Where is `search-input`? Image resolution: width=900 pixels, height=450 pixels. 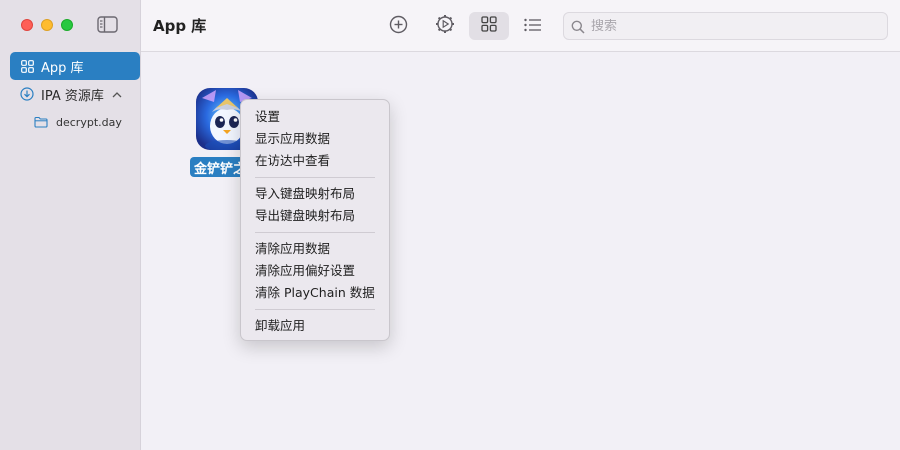 search-input is located at coordinates (731, 26).